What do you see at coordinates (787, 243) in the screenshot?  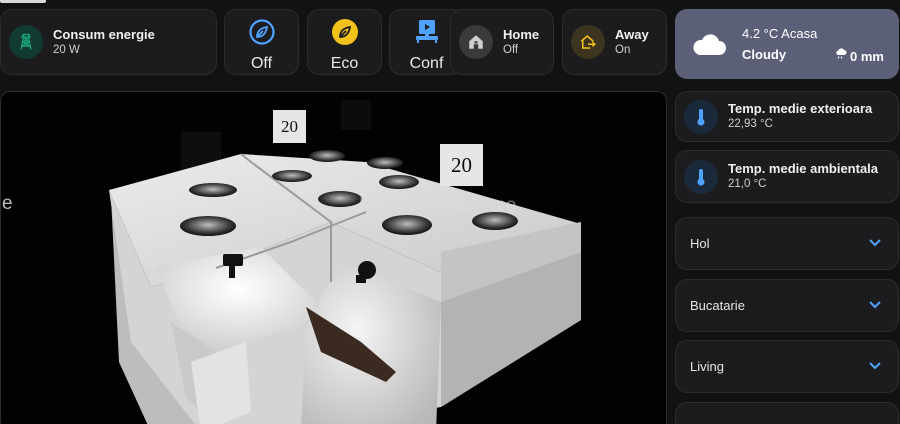 I see `room-expander-hol: Hol` at bounding box center [787, 243].